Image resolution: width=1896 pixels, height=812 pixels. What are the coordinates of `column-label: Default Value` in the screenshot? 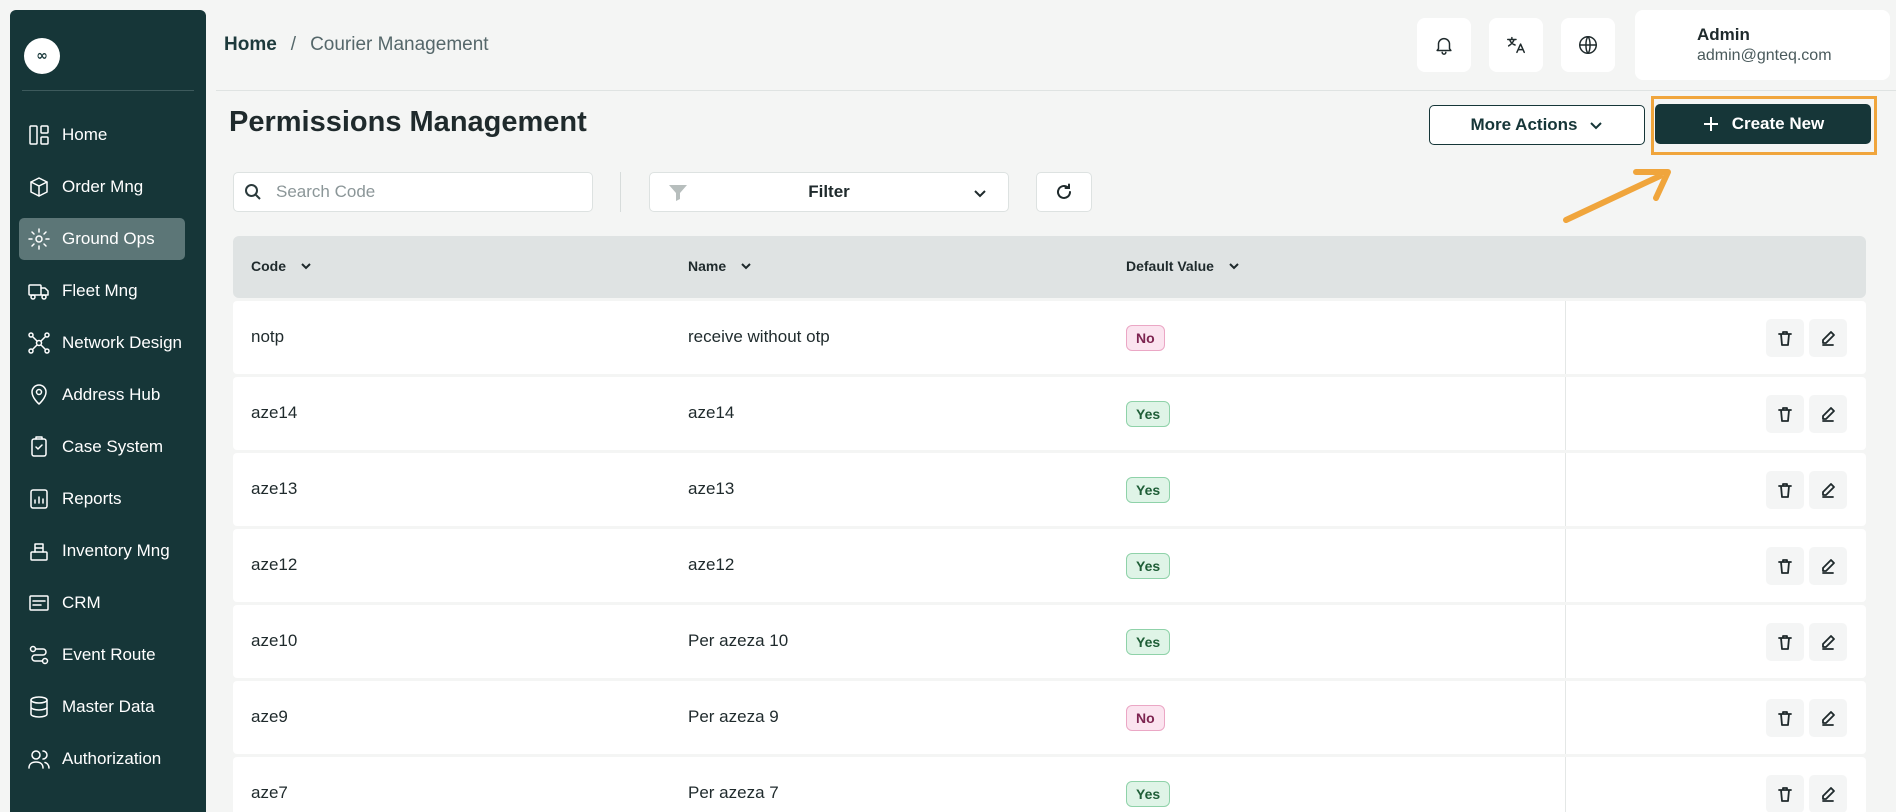 It's located at (1170, 266).